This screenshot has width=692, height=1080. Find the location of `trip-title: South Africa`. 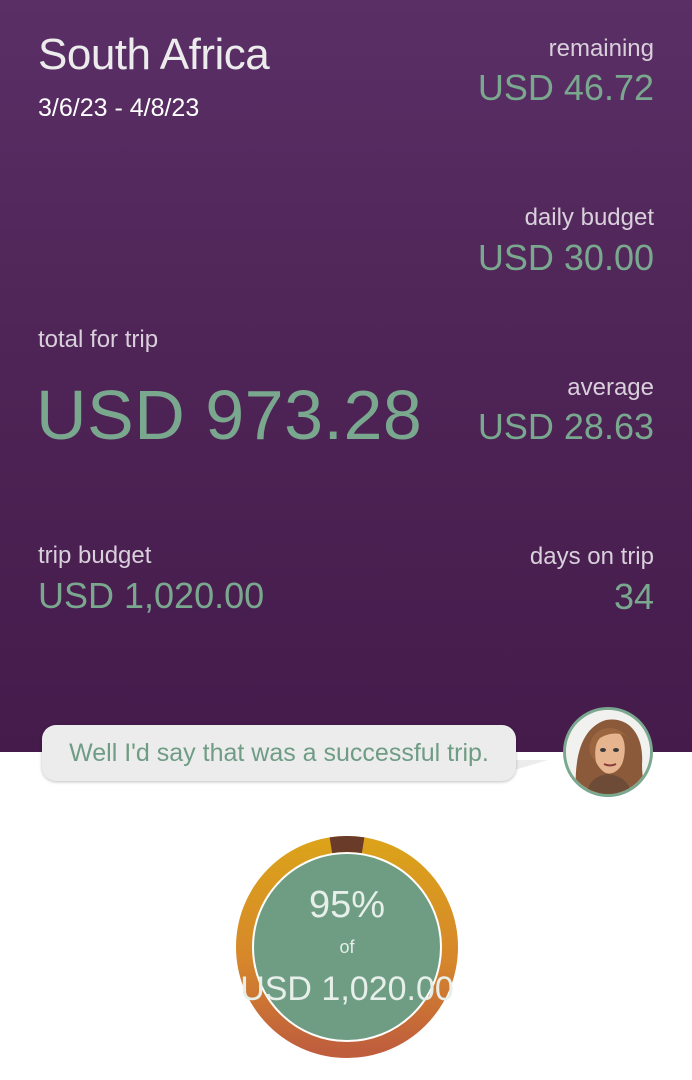

trip-title: South Africa is located at coordinates (154, 54).